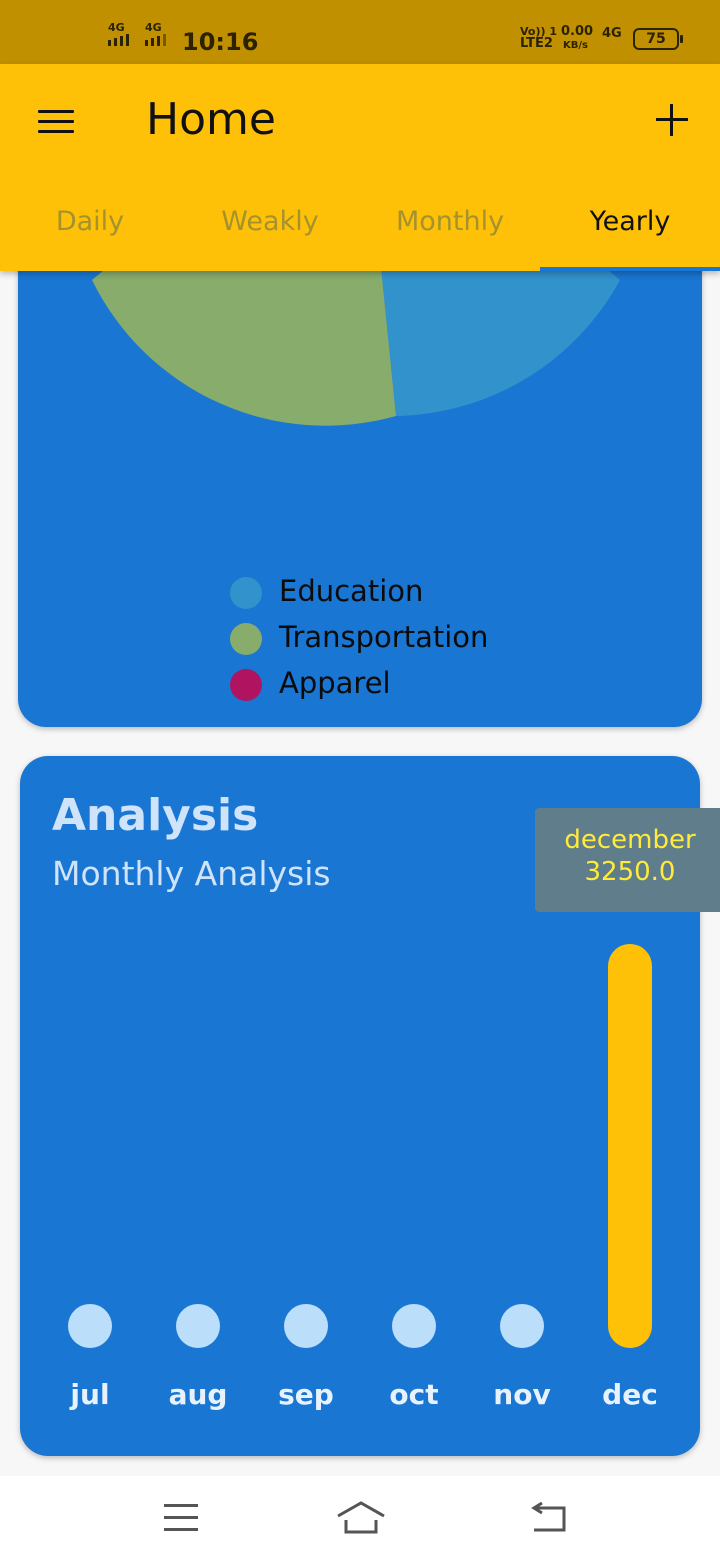  What do you see at coordinates (90, 1326) in the screenshot?
I see `bar-jul` at bounding box center [90, 1326].